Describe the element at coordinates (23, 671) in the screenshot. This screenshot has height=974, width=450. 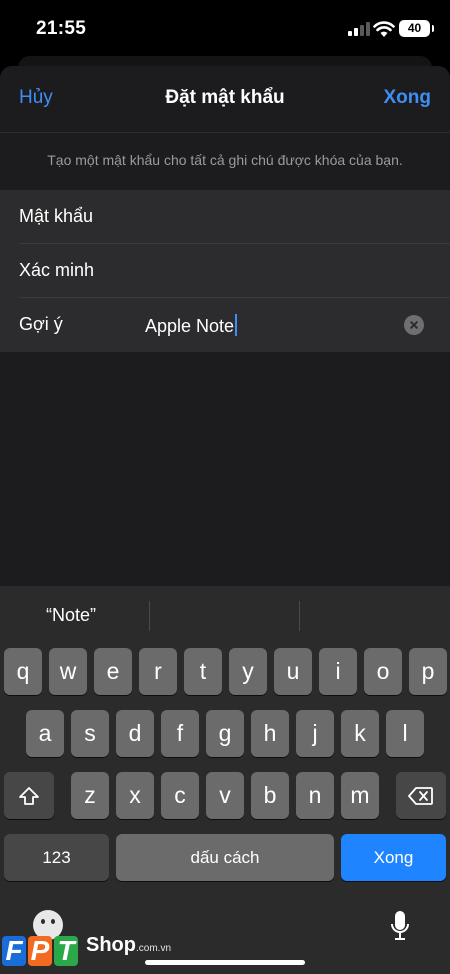
I see `key-q: q` at that location.